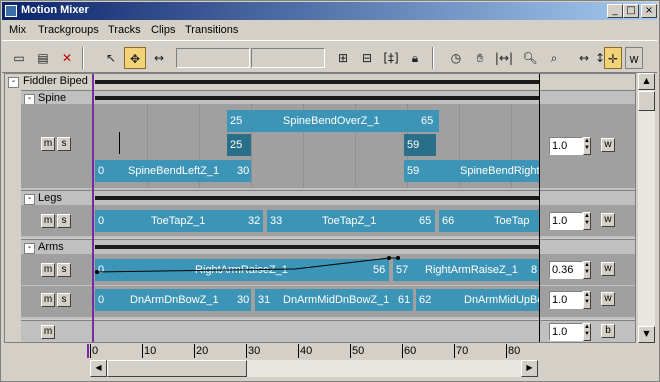 The image size is (660, 382). What do you see at coordinates (566, 146) in the screenshot?
I see `spine-weight-input: 1.0` at bounding box center [566, 146].